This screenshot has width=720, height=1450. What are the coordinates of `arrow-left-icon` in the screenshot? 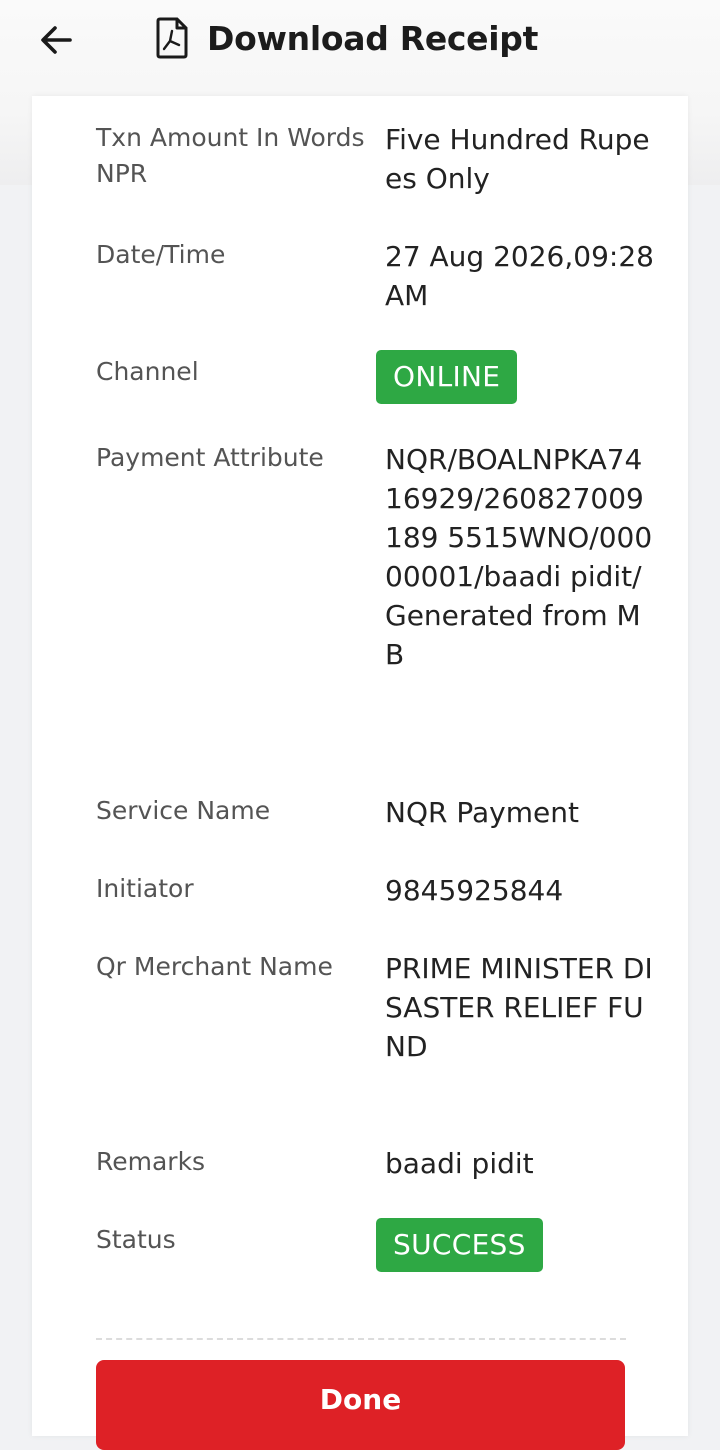 It's located at (56, 40).